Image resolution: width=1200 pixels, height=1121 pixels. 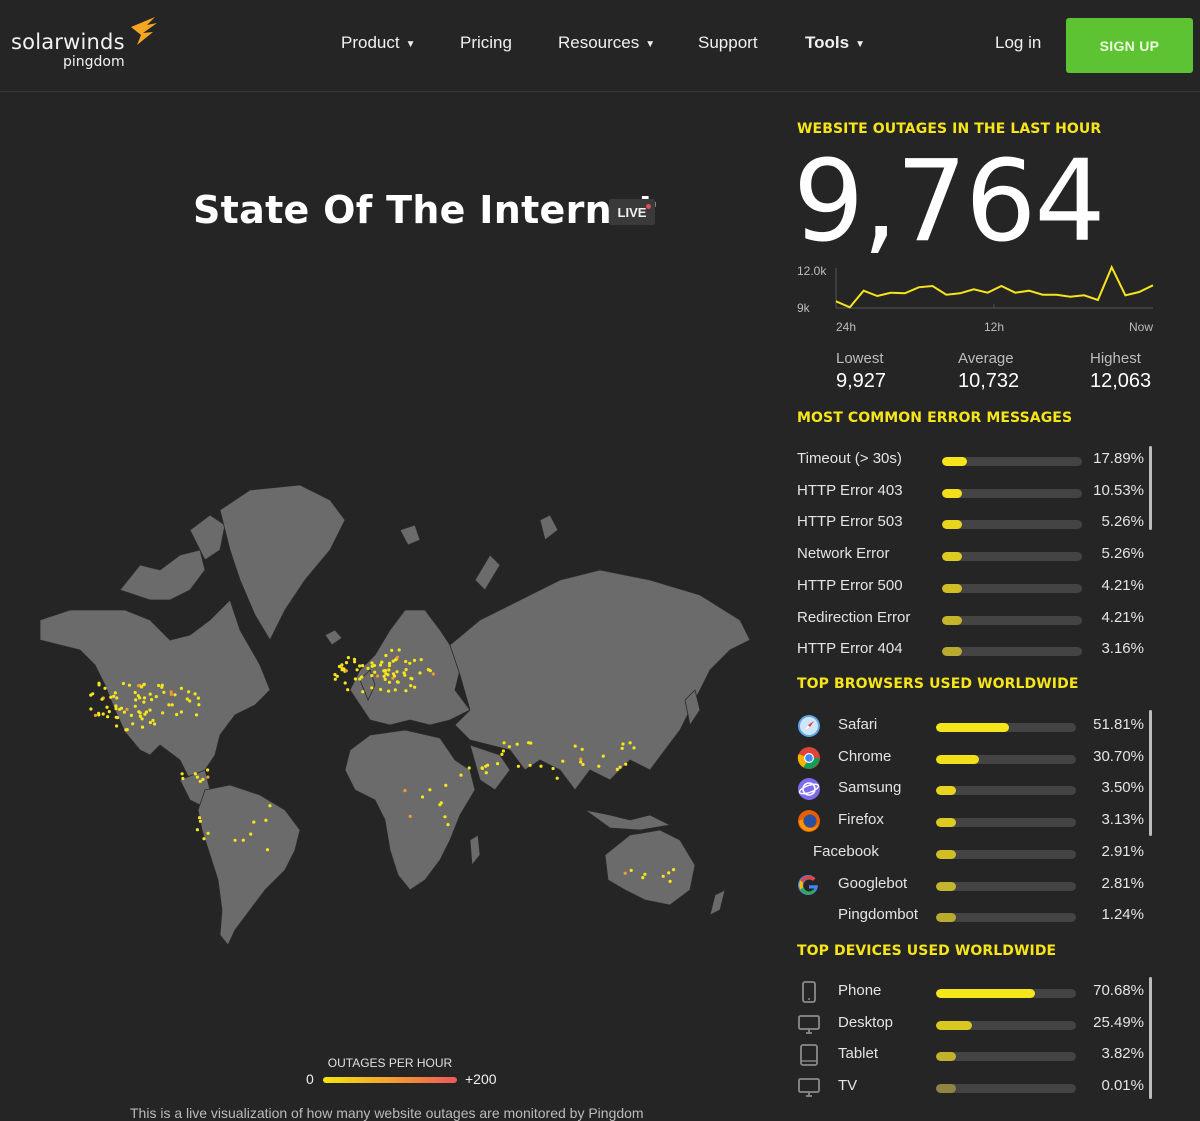 What do you see at coordinates (809, 726) in the screenshot?
I see `safari-icon` at bounding box center [809, 726].